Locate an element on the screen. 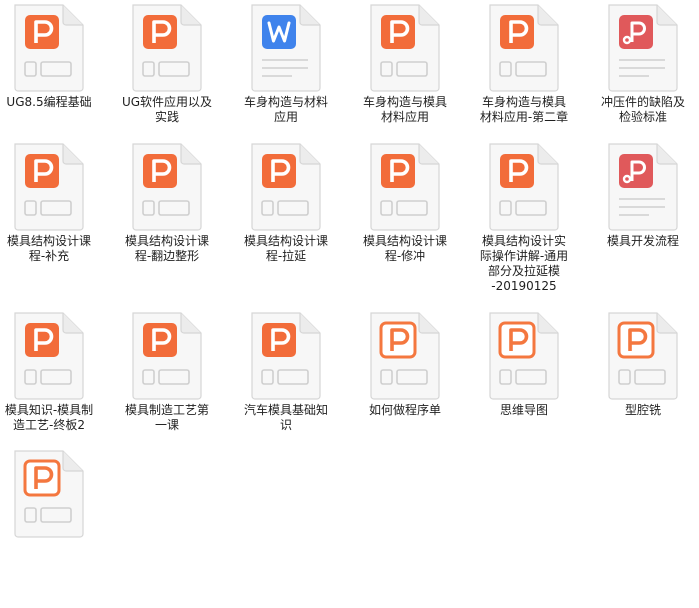 The image size is (699, 608). file-item: 车身构造与材料 应用 is located at coordinates (286, 82).